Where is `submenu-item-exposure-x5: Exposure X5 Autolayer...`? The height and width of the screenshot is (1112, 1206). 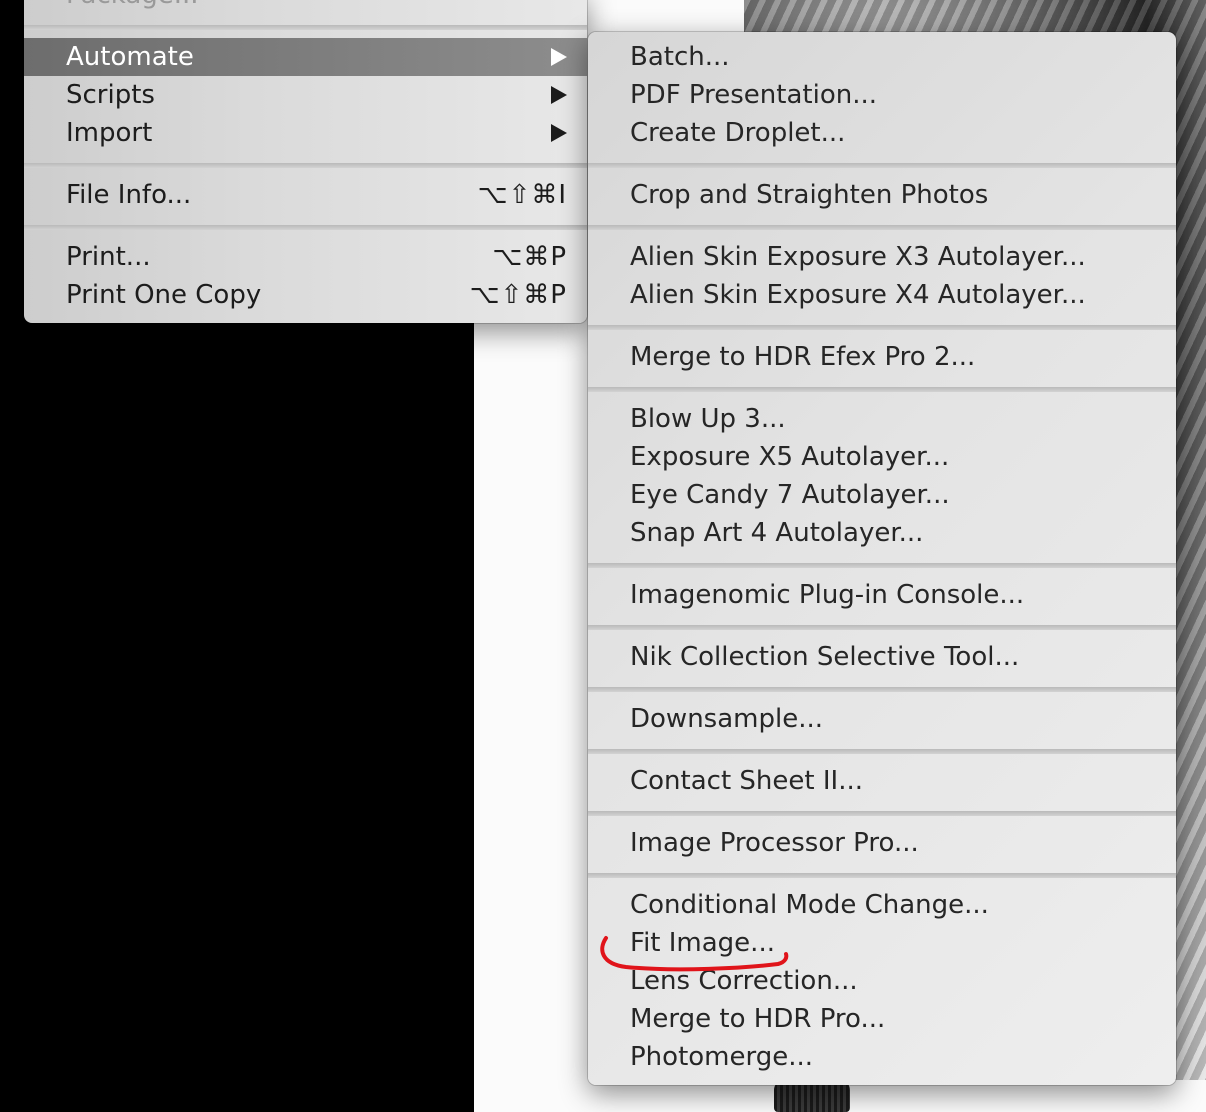
submenu-item-exposure-x5: Exposure X5 Autolayer... is located at coordinates (882, 457).